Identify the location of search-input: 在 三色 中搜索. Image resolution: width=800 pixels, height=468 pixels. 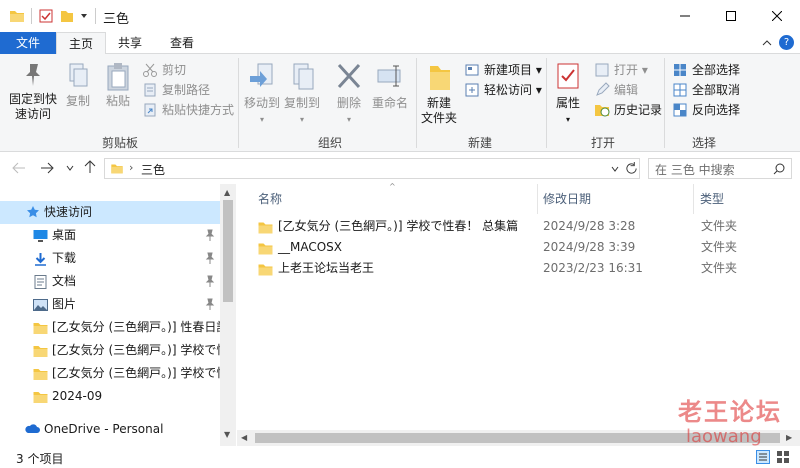
(720, 168).